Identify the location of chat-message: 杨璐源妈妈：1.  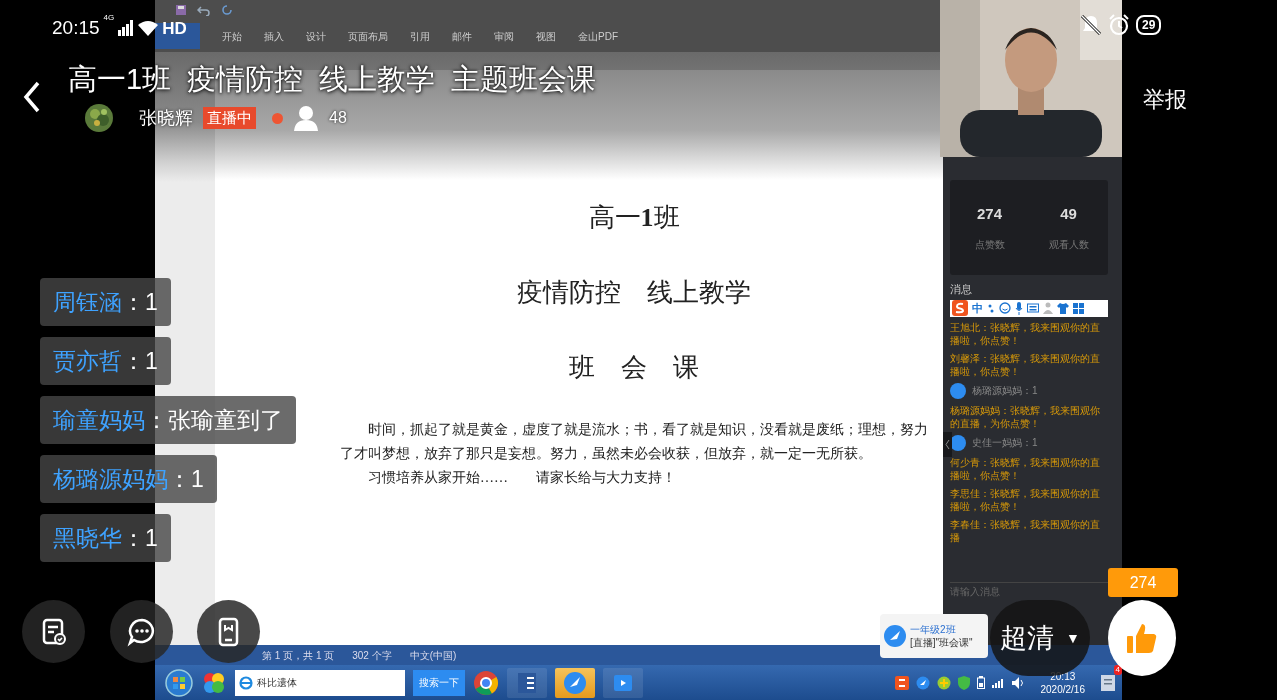
(1005, 391).